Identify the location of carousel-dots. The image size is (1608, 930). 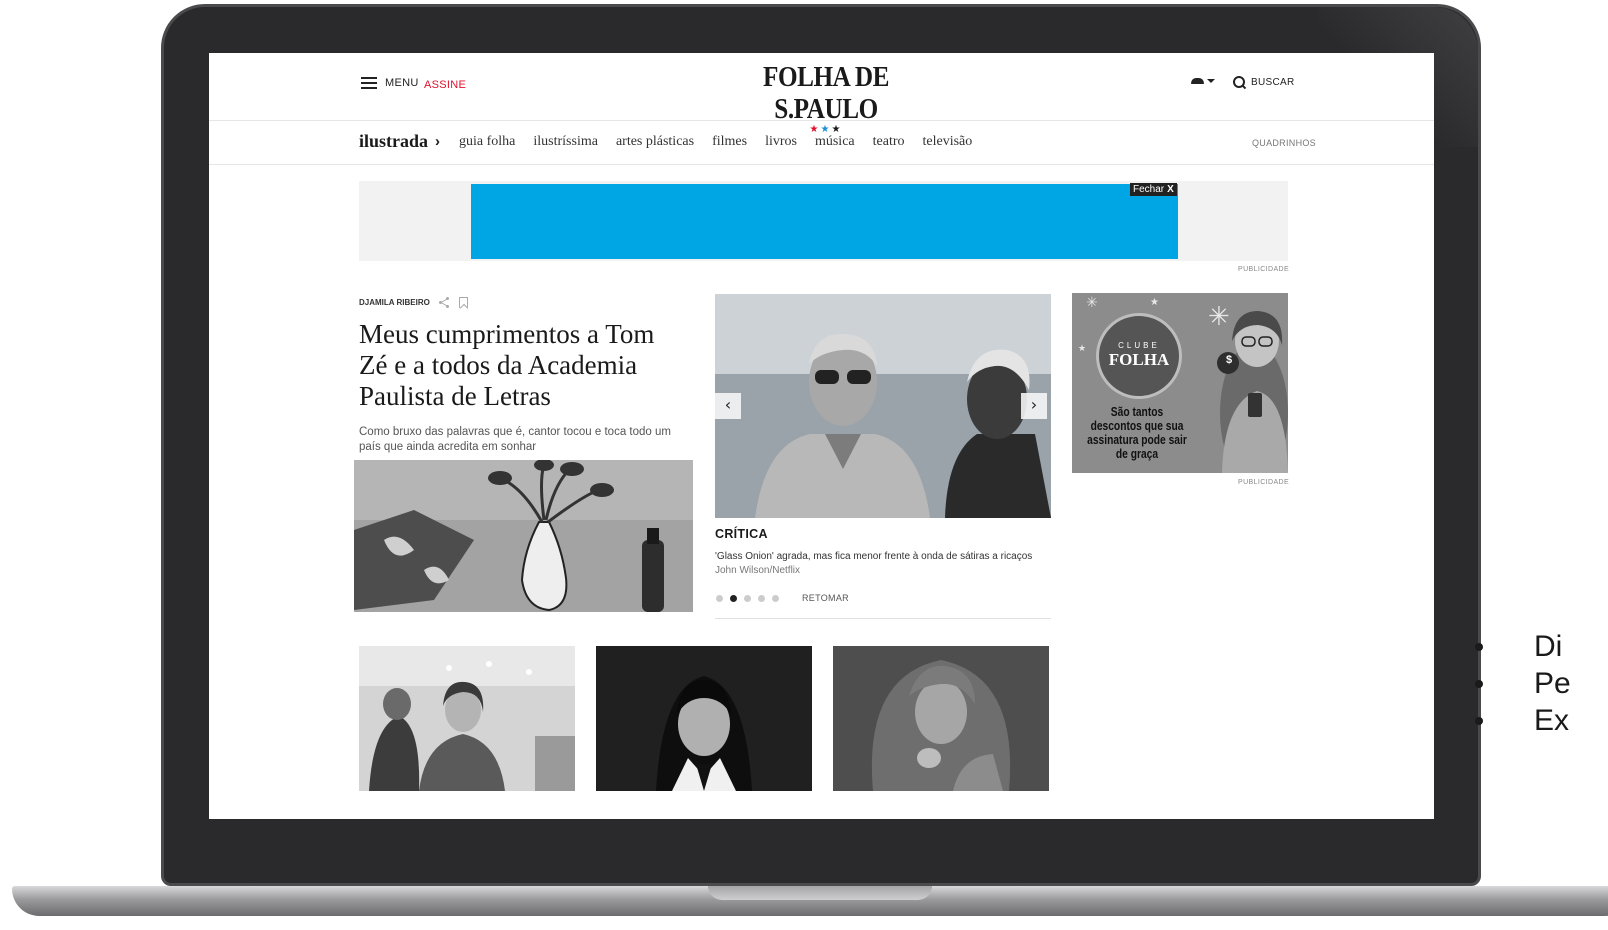
(747, 598).